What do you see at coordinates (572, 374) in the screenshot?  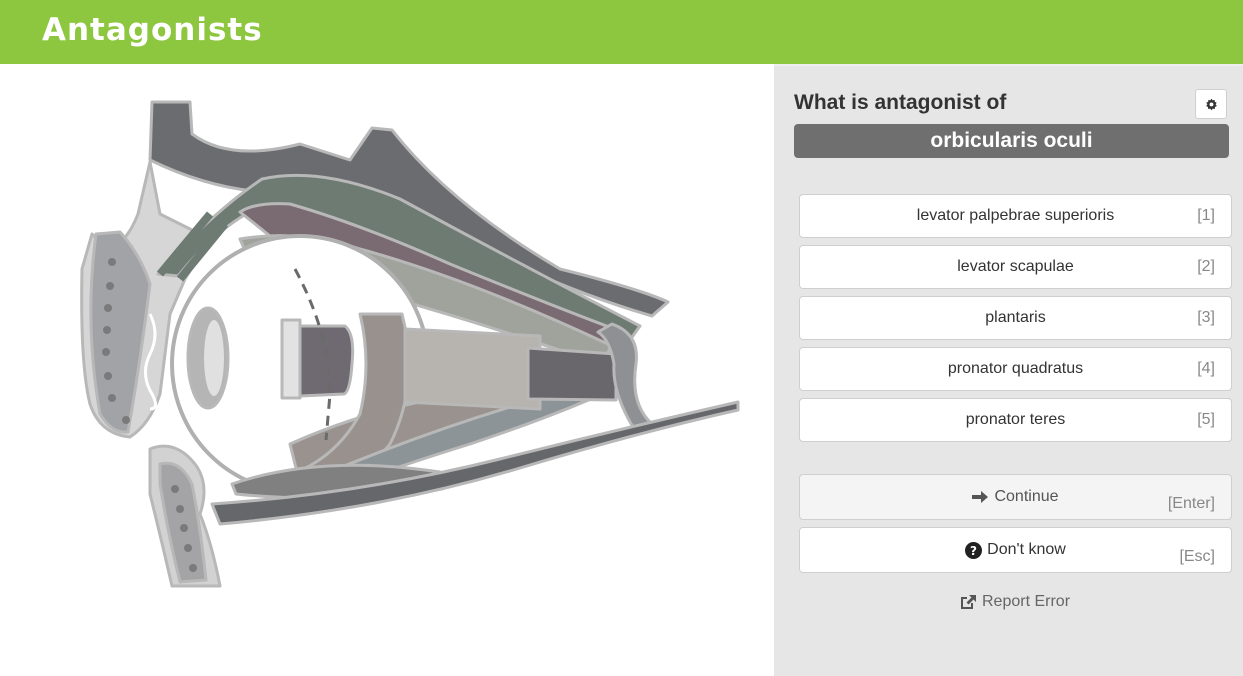 I see `optic-nerve-sheath` at bounding box center [572, 374].